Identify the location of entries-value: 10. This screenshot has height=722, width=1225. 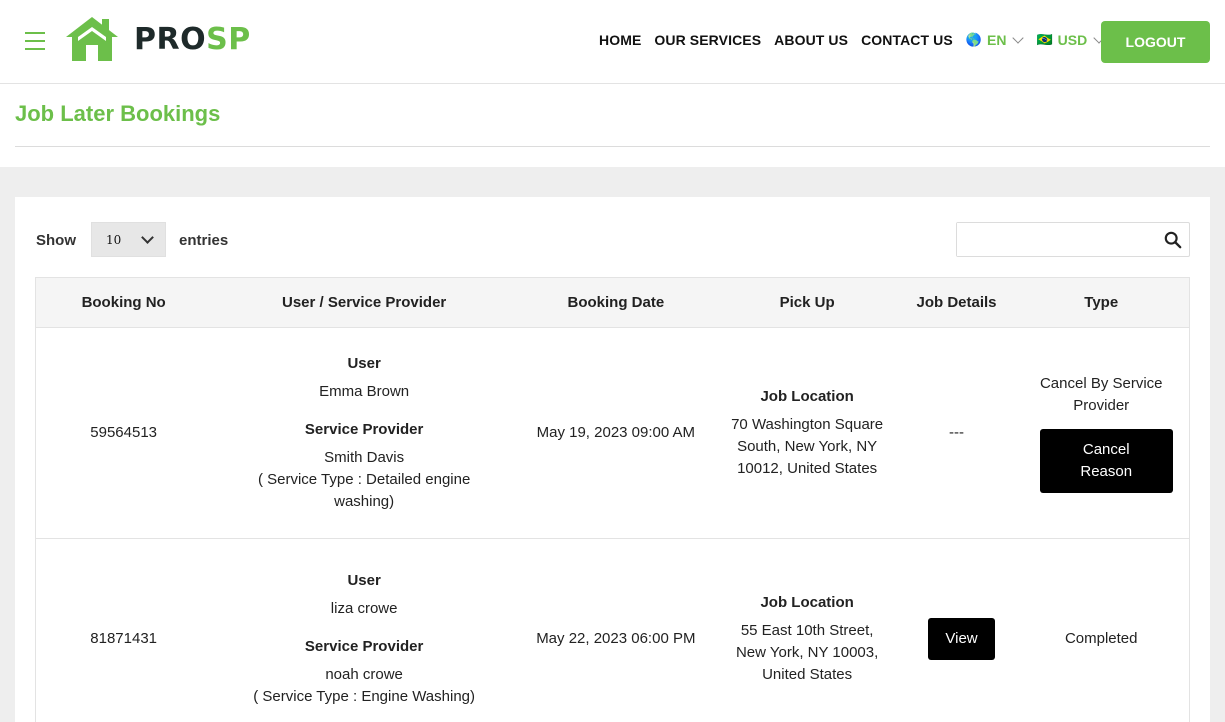
(114, 240).